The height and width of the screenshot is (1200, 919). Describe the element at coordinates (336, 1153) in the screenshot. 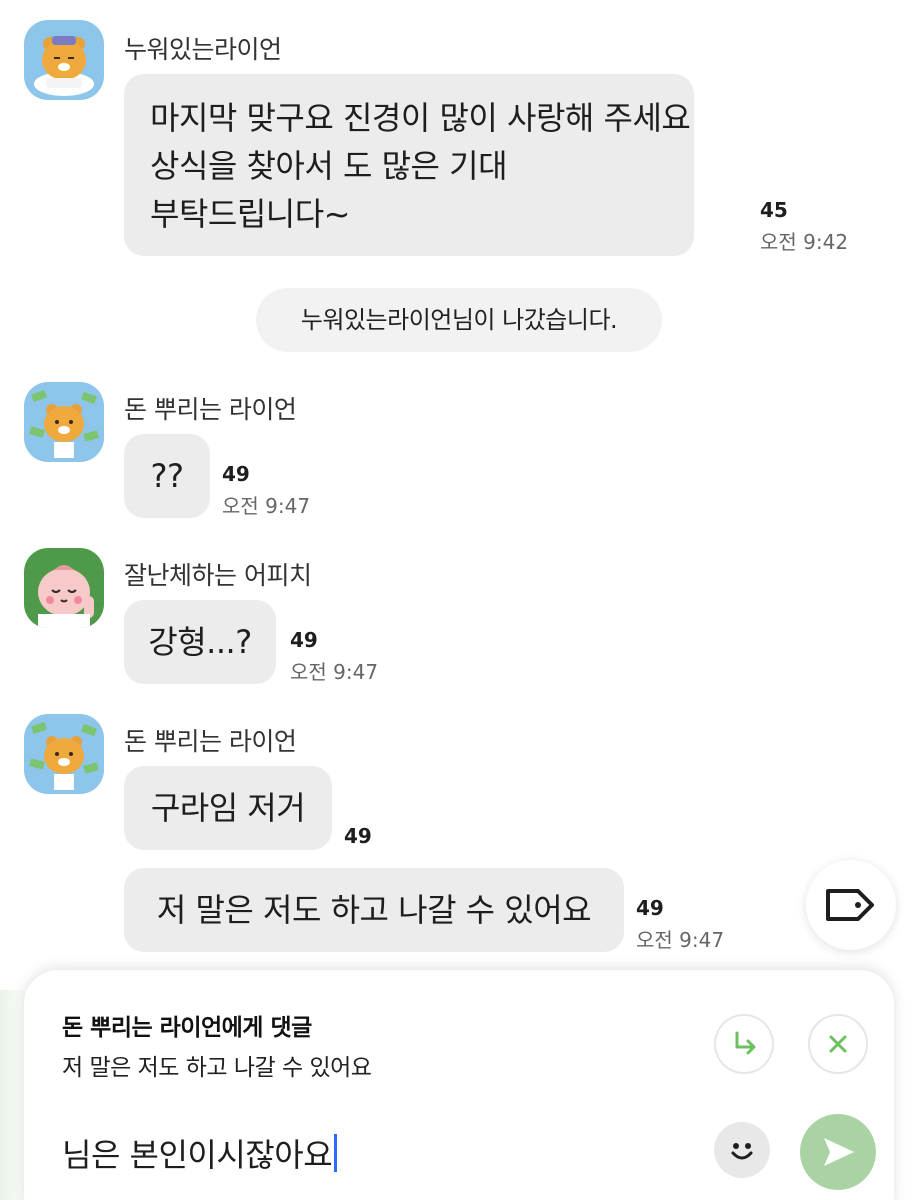

I see `text-caret` at that location.